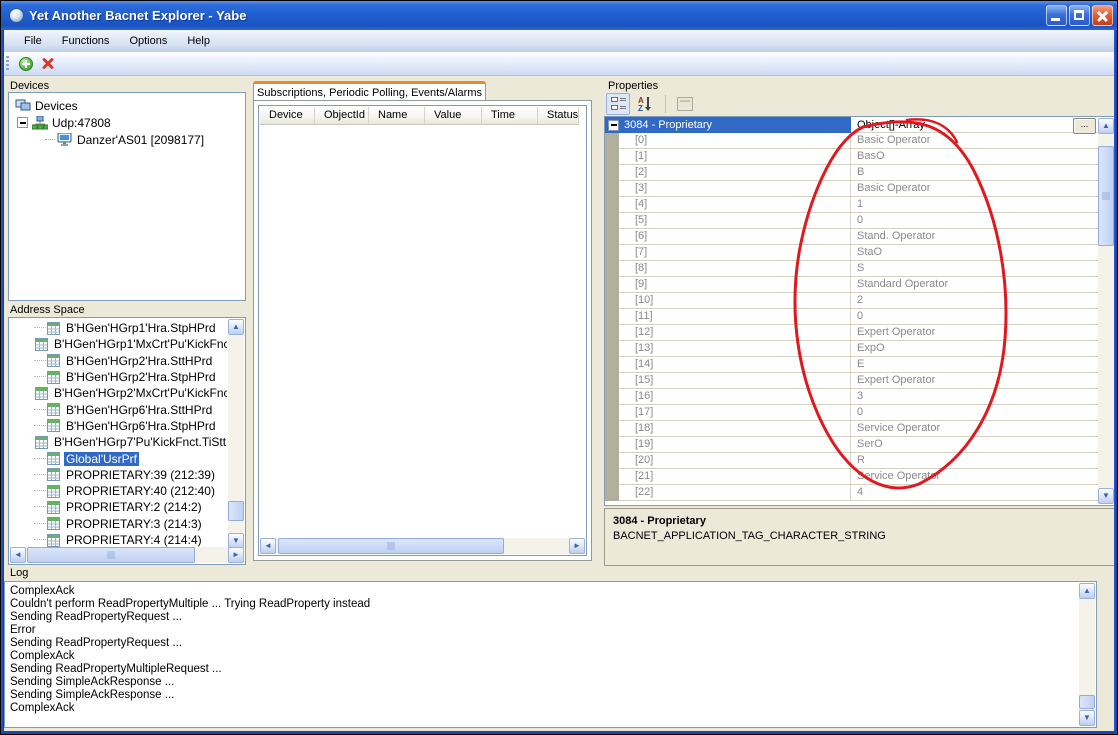  What do you see at coordinates (974, 253) in the screenshot?
I see `property-value: StaO` at bounding box center [974, 253].